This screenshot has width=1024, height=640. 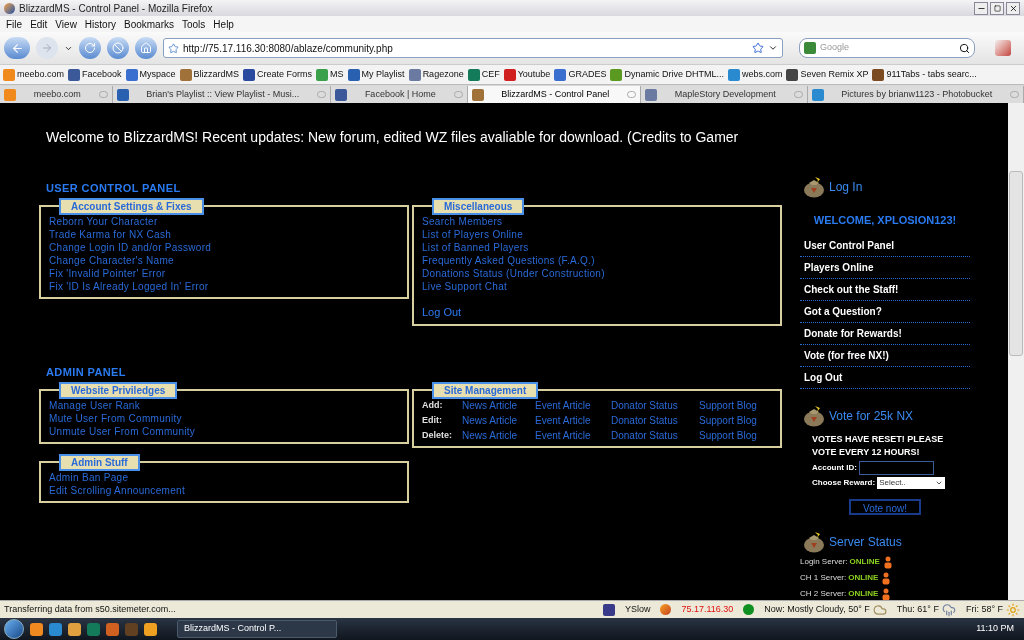 I want to click on scrollbar, so click(x=1016, y=351).